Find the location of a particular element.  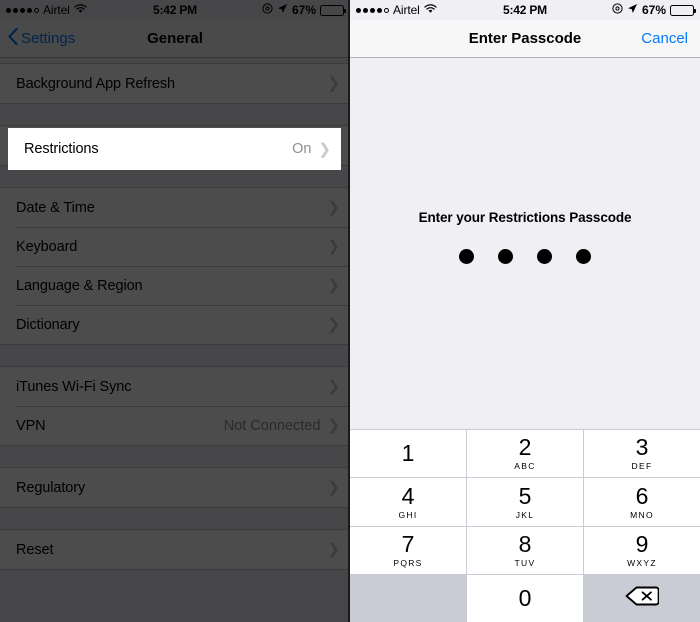

cancel-button: Cancel is located at coordinates (664, 38).